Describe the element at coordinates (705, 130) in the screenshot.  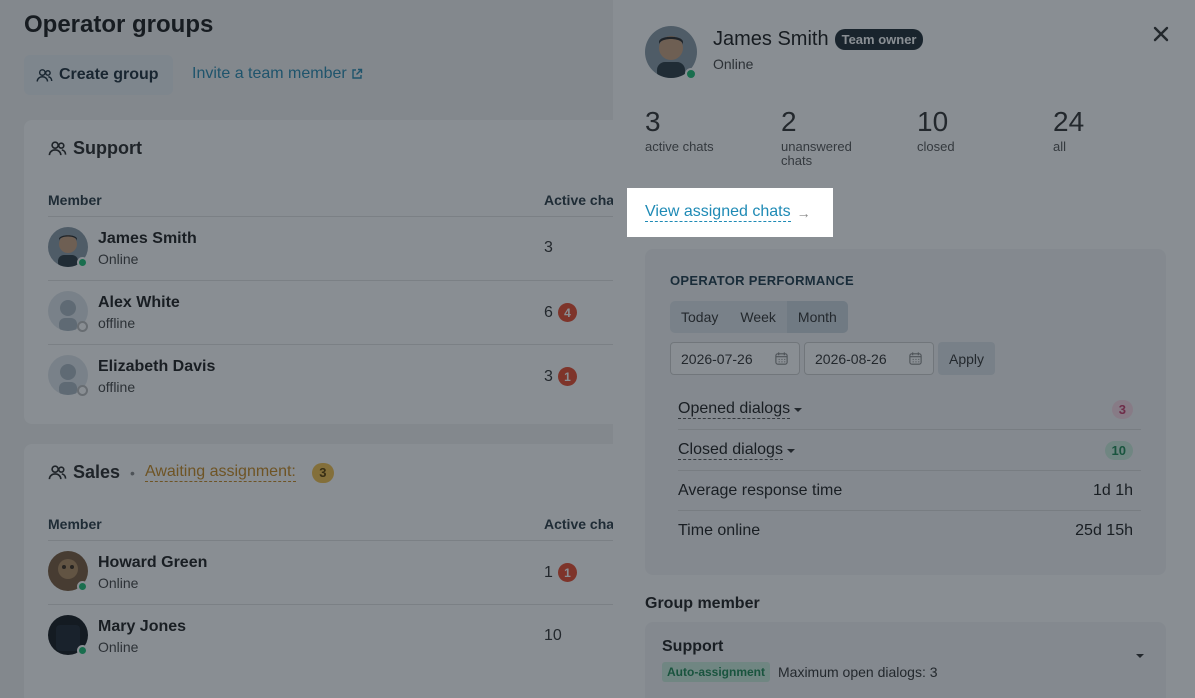
I see `stat-active-chats: 3 active chats` at that location.